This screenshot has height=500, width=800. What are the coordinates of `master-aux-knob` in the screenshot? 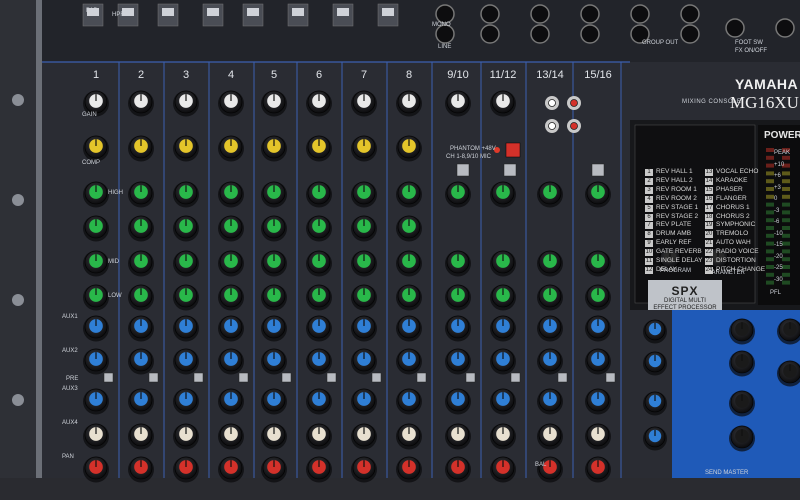 It's located at (655, 438).